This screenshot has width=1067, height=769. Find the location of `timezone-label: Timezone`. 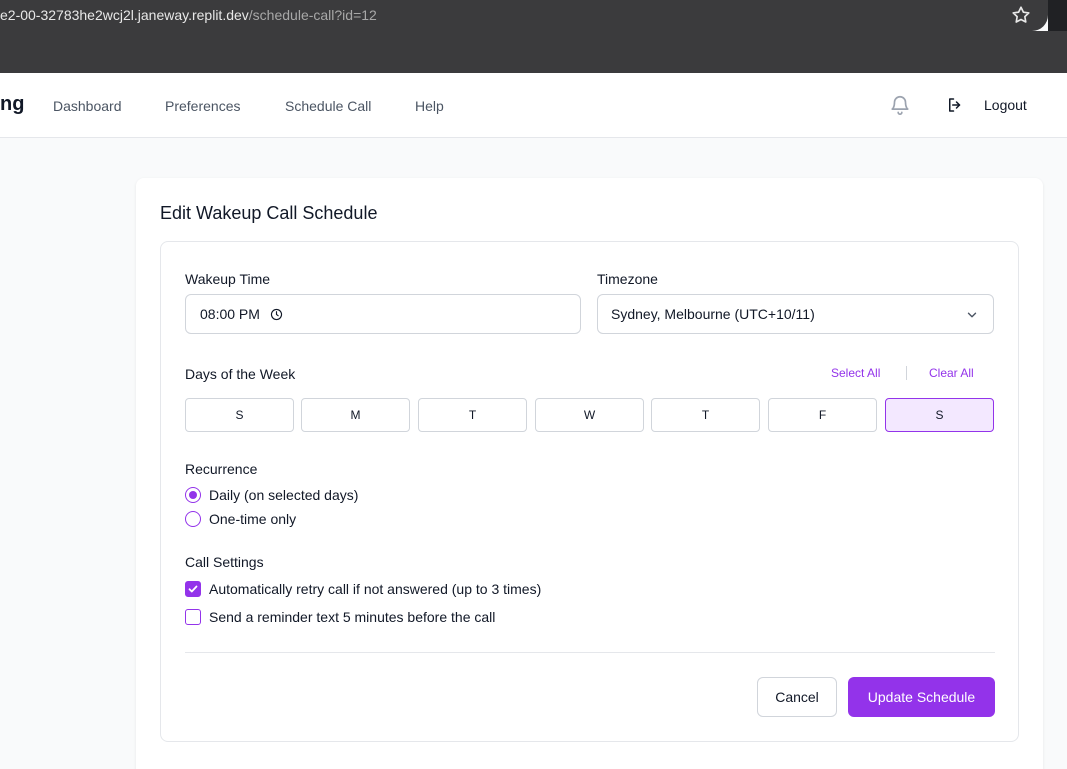

timezone-label: Timezone is located at coordinates (627, 279).